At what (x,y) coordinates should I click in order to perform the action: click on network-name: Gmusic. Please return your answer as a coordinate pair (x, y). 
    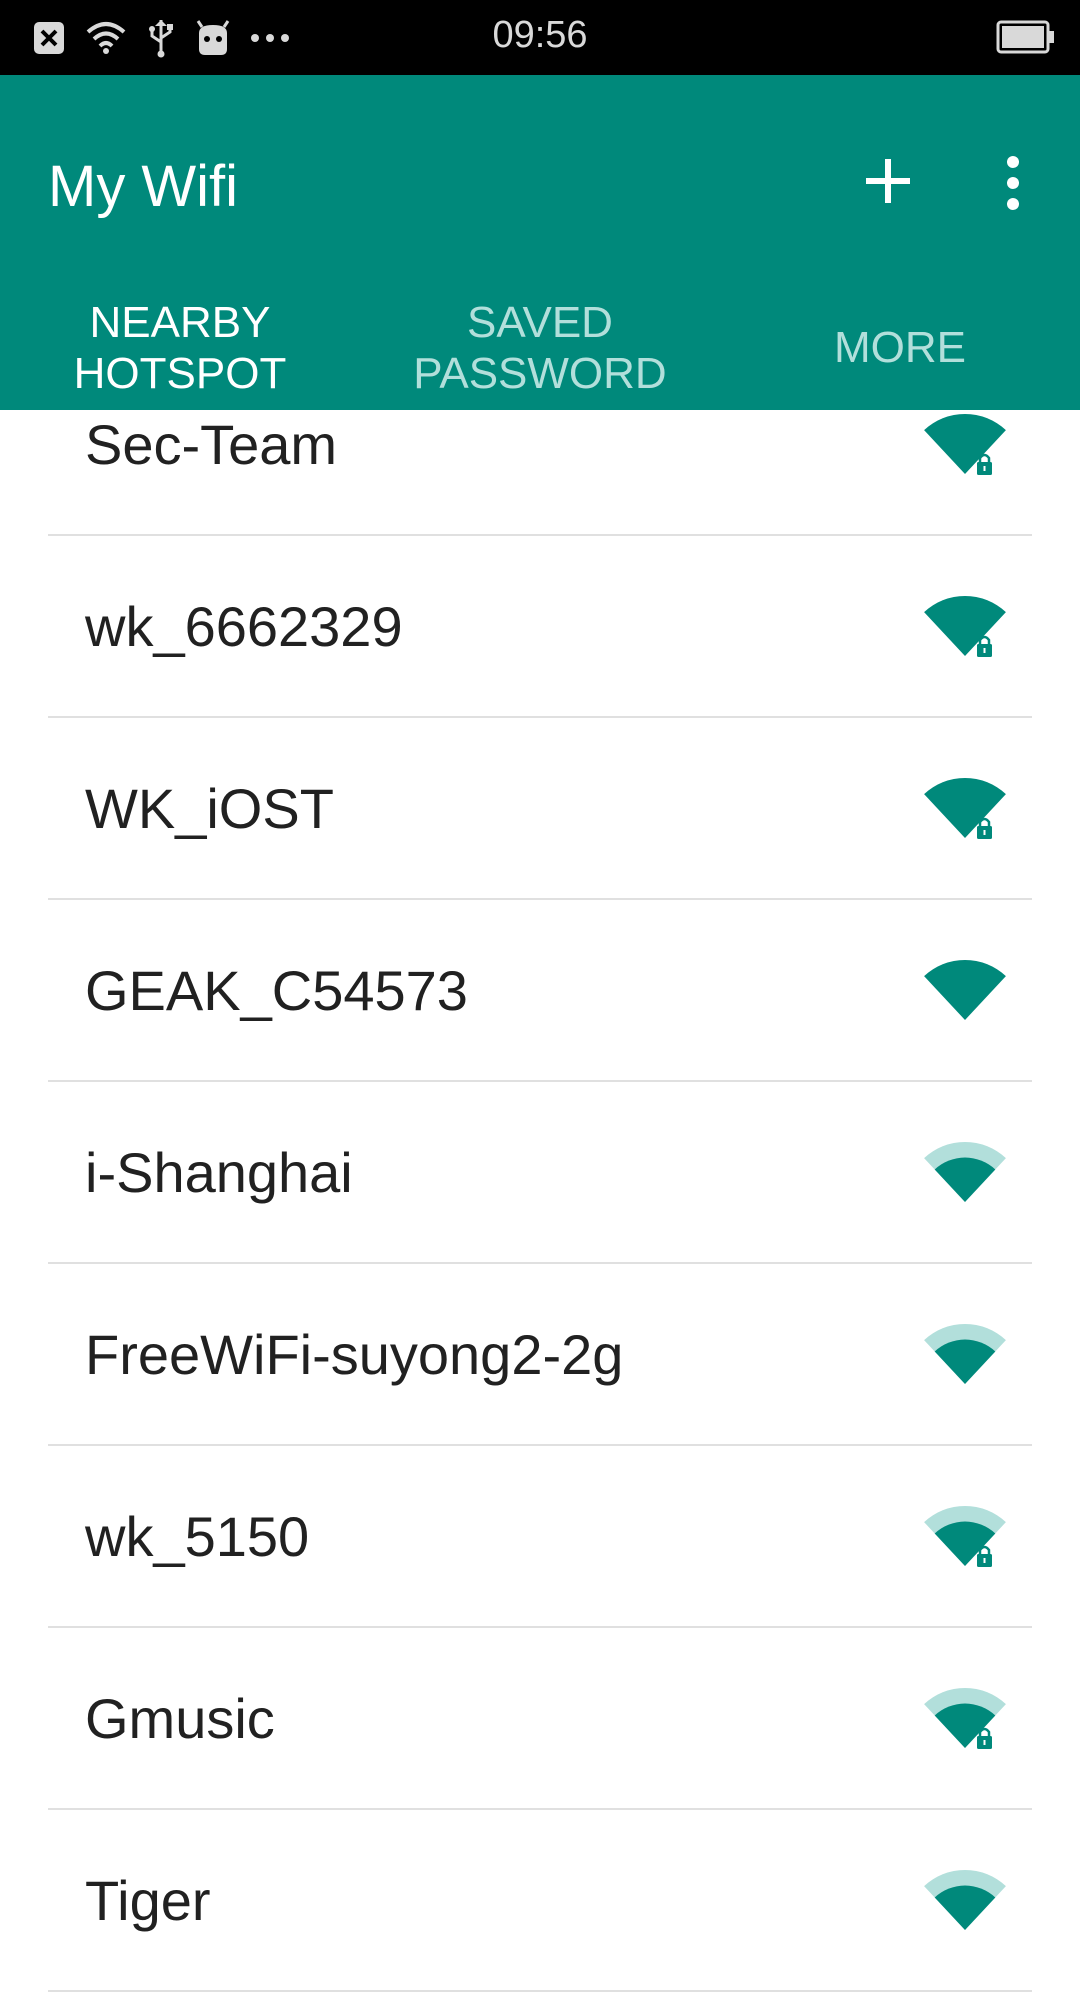
    Looking at the image, I should click on (180, 1718).